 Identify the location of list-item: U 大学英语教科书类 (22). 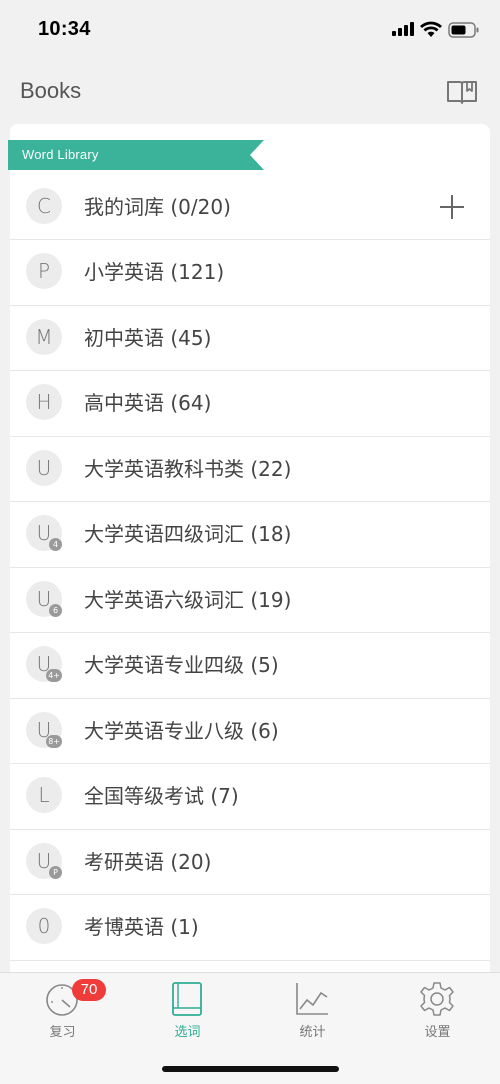
(250, 469).